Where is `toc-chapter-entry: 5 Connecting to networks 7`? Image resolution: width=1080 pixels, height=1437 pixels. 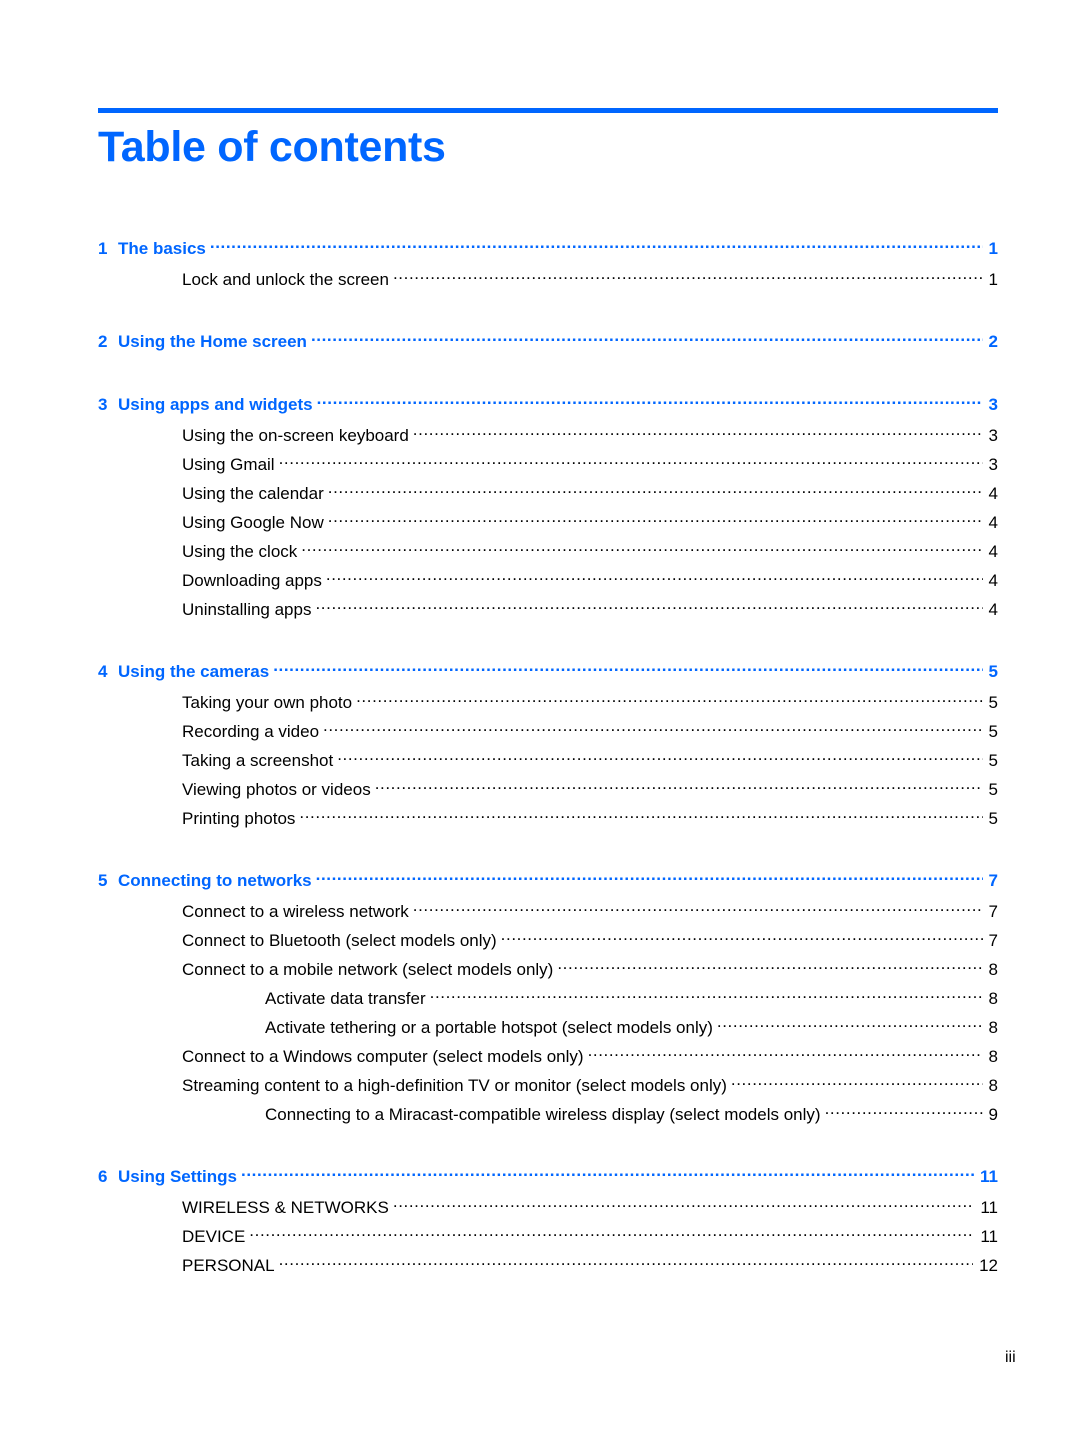
toc-chapter-entry: 5 Connecting to networks 7 is located at coordinates (499, 878).